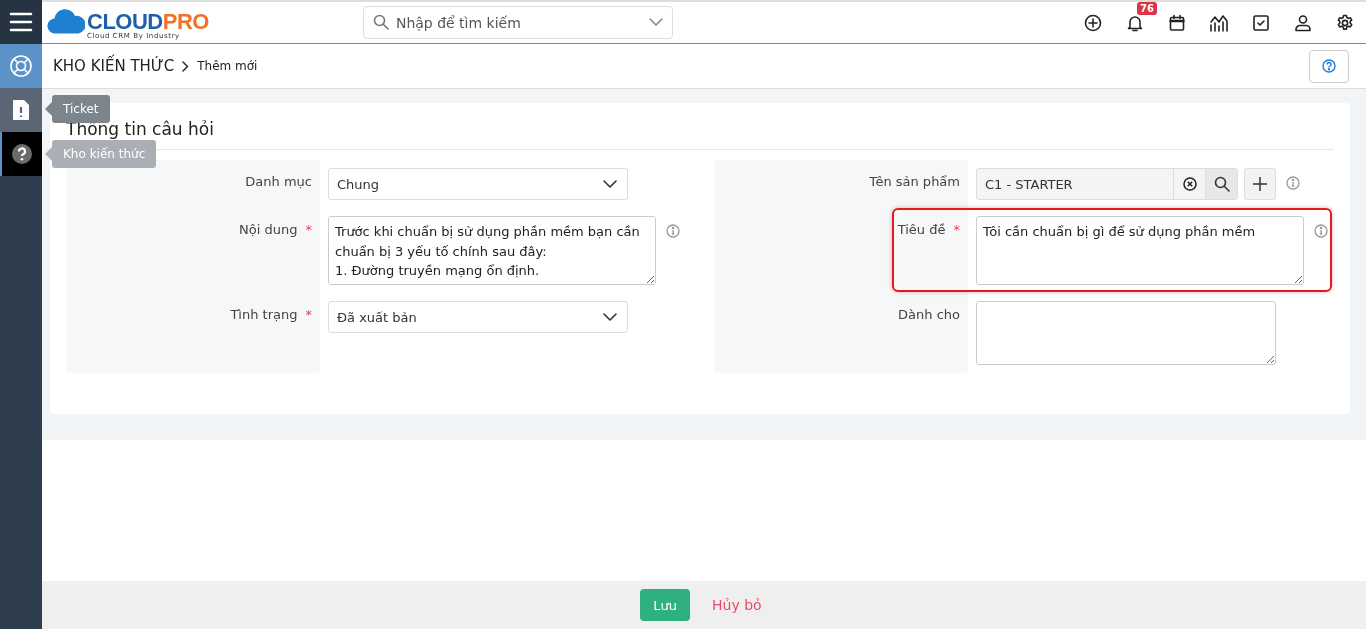 The width and height of the screenshot is (1366, 629). What do you see at coordinates (1107, 184) in the screenshot?
I see `lookup-field: C1 - STARTER` at bounding box center [1107, 184].